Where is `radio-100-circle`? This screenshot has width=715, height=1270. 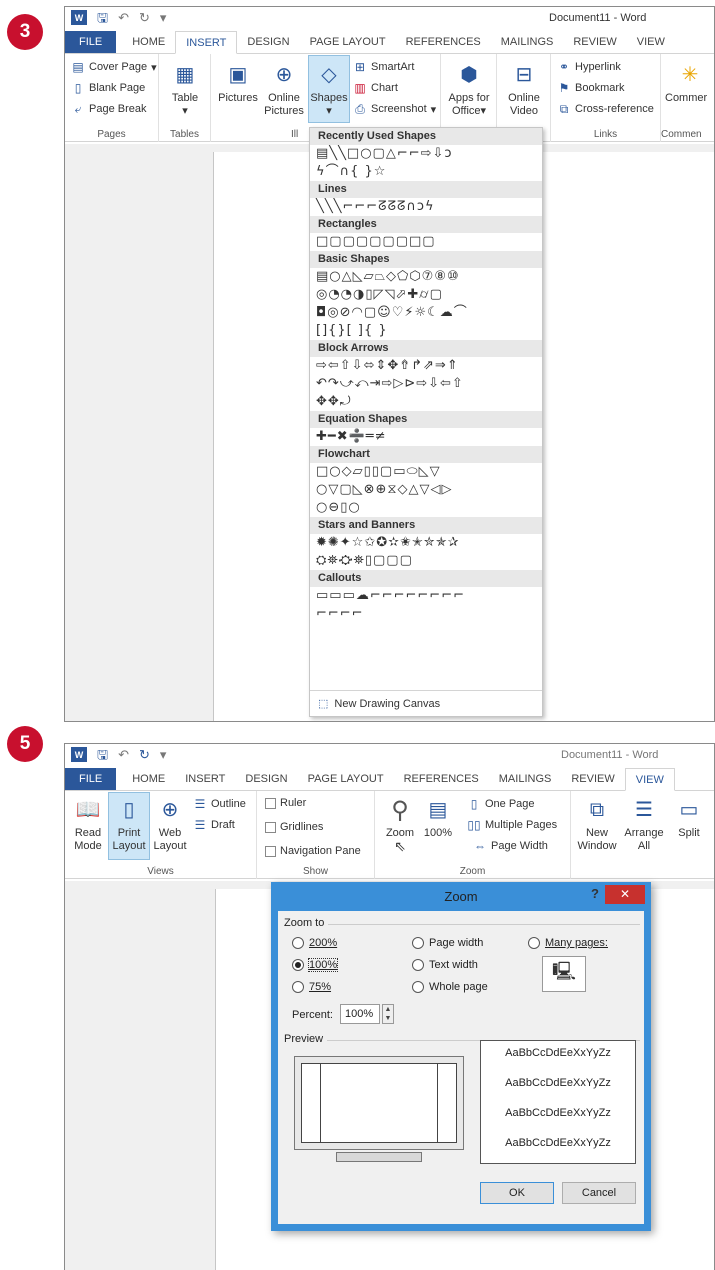 radio-100-circle is located at coordinates (298, 965).